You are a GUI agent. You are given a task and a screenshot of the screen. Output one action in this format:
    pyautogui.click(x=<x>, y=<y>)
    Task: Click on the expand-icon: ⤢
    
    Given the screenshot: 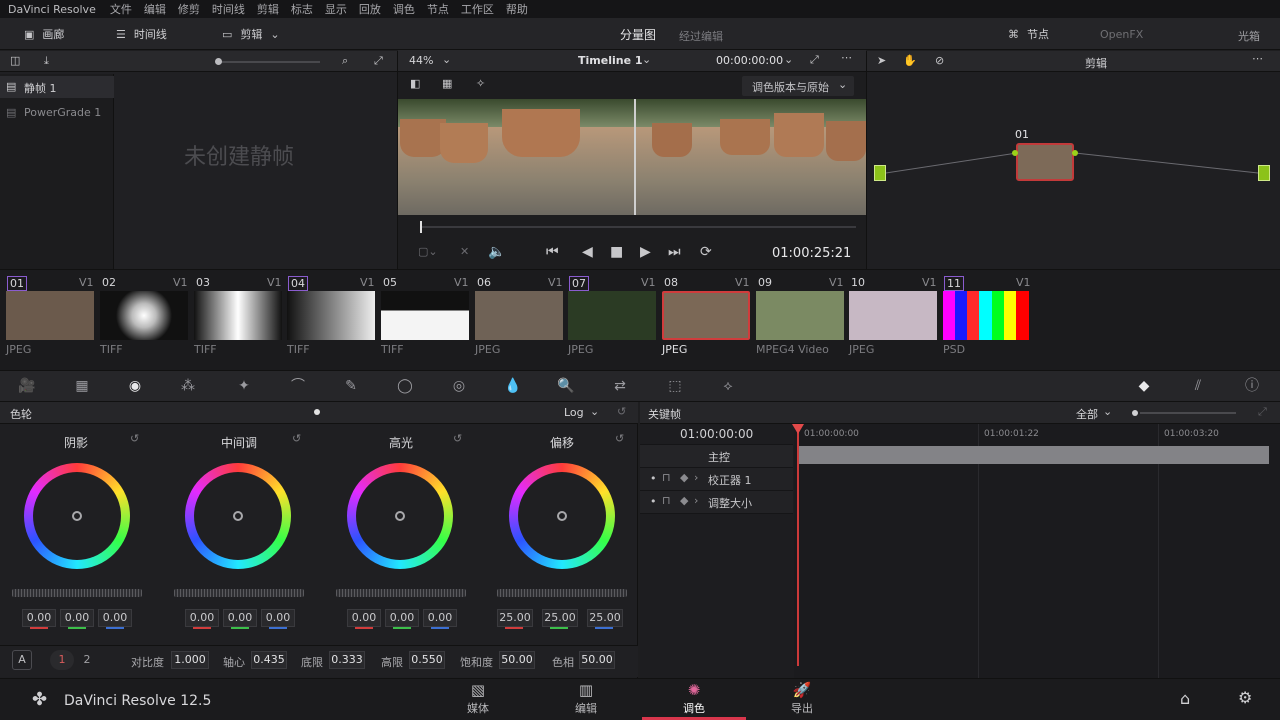 What is the action you would take?
    pyautogui.click(x=1262, y=412)
    